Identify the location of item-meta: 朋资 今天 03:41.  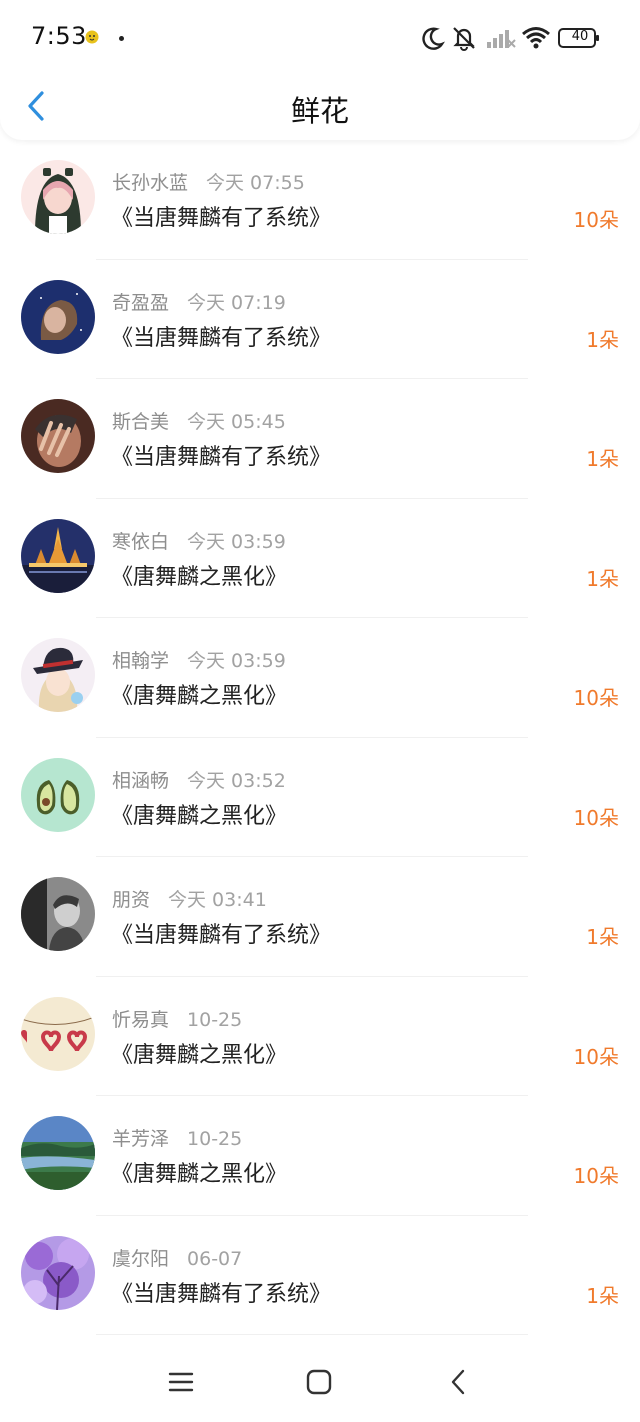
(189, 898).